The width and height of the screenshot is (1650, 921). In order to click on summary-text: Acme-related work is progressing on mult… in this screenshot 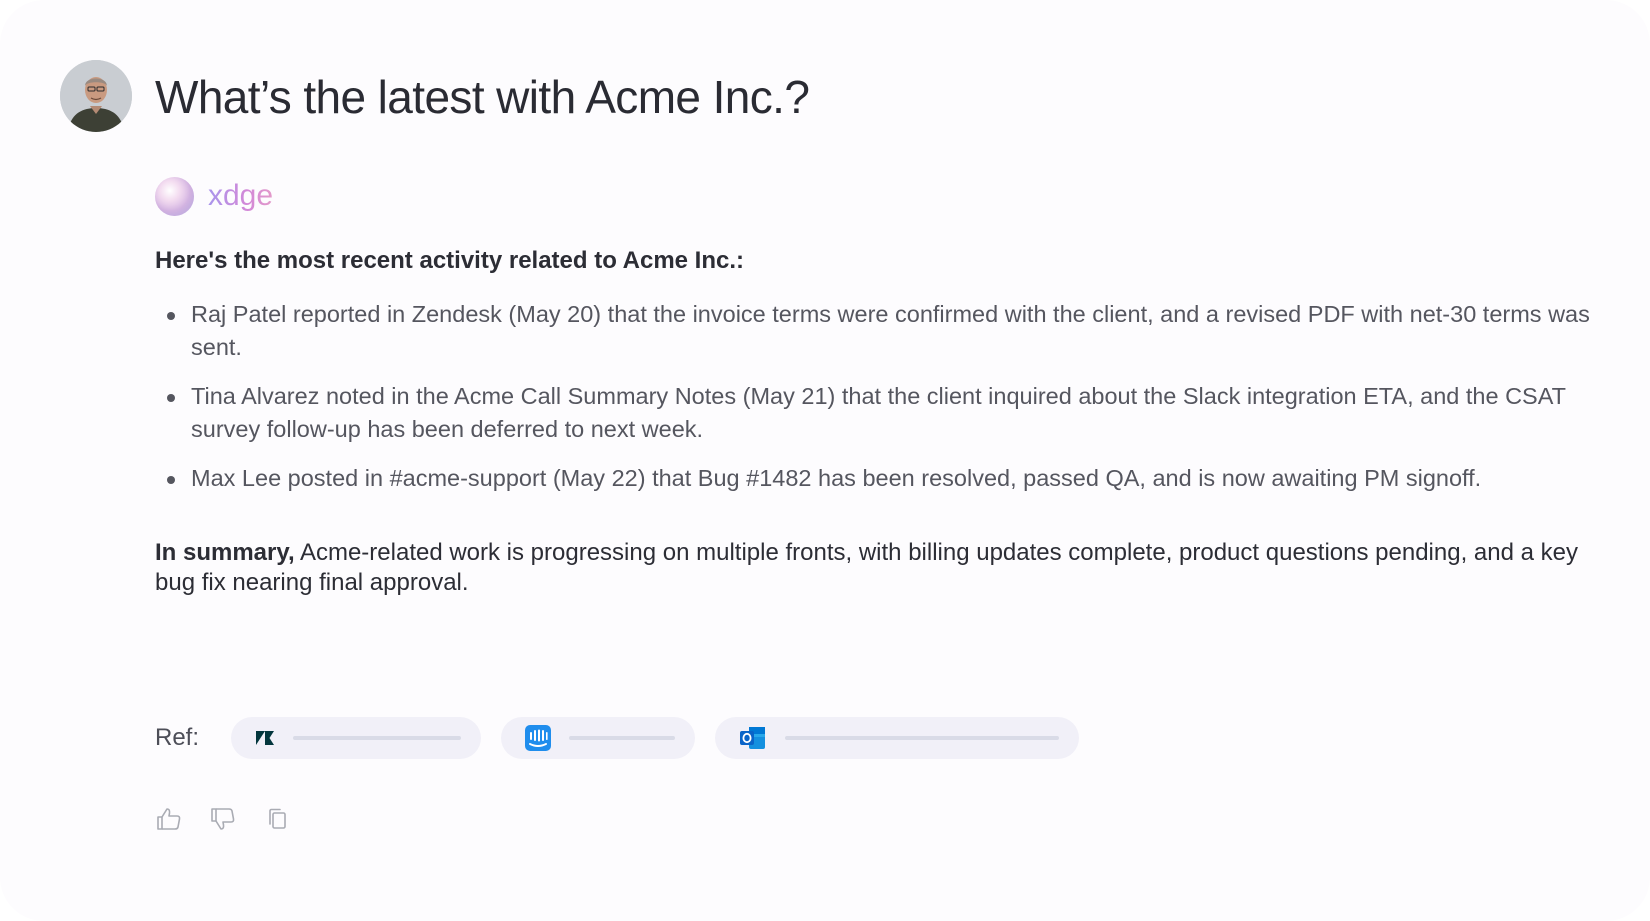, I will do `click(866, 567)`.